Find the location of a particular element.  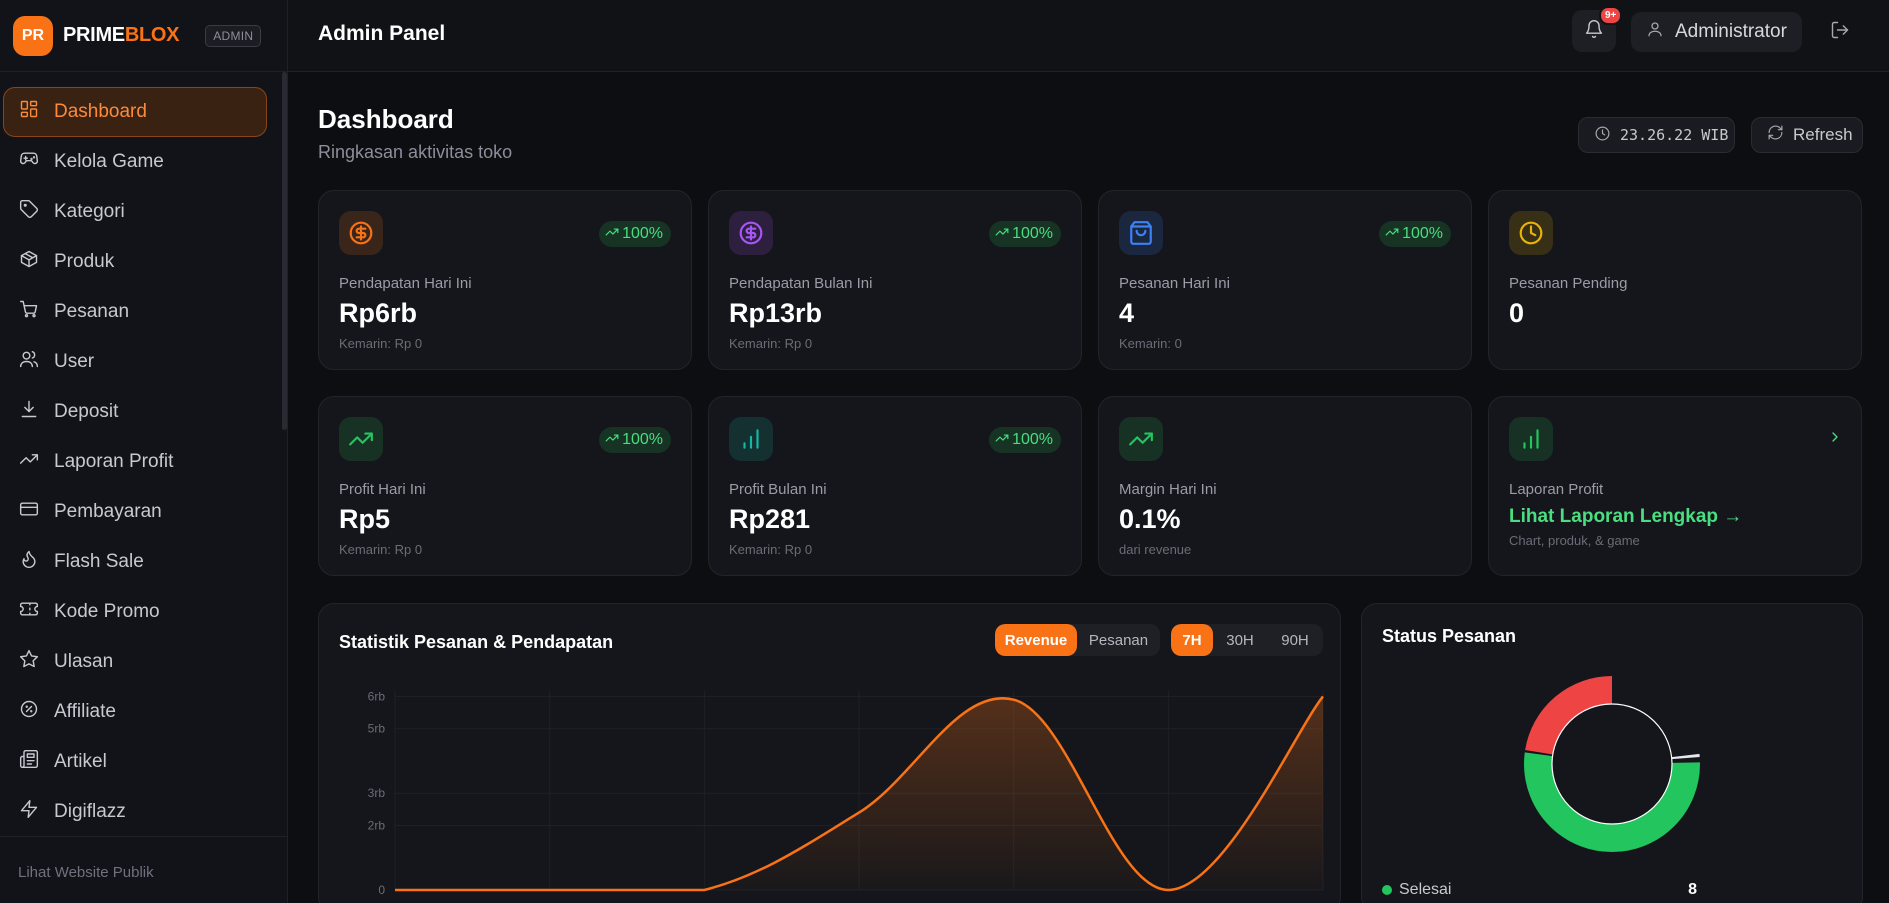

sidebar-item-flash-sale: Flash Sale is located at coordinates (135, 562).